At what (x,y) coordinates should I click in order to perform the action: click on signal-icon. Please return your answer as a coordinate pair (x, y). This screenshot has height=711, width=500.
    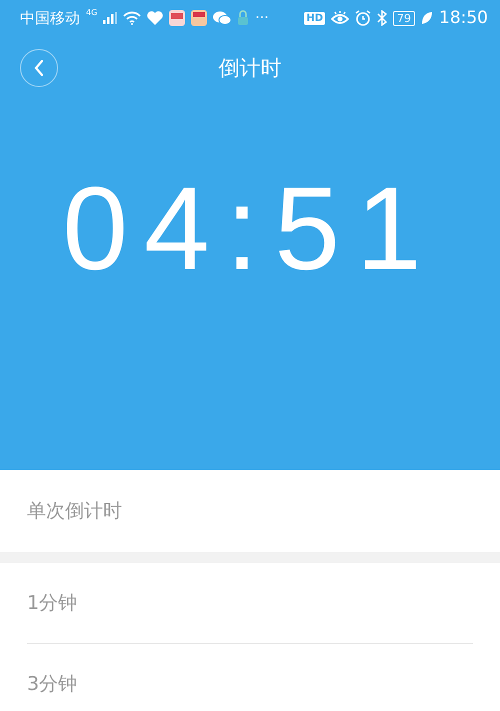
    Looking at the image, I should click on (110, 18).